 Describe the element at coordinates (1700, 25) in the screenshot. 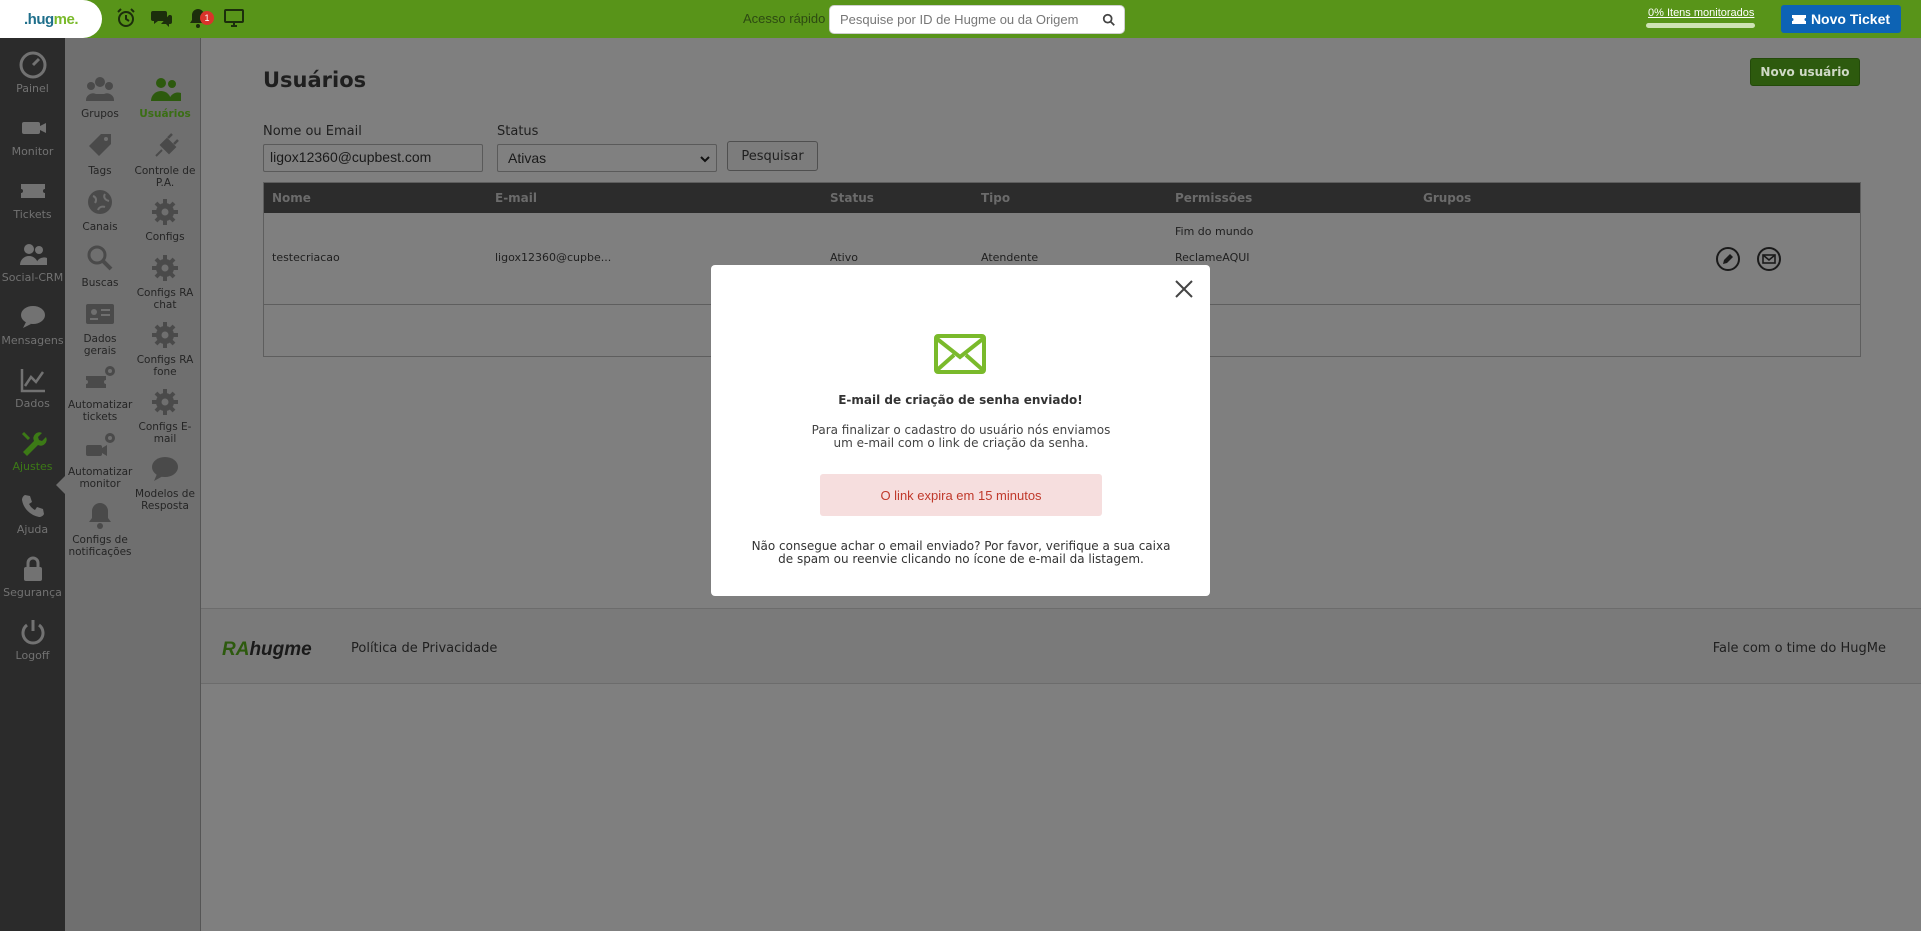

I see `monitored-progress-bar` at that location.